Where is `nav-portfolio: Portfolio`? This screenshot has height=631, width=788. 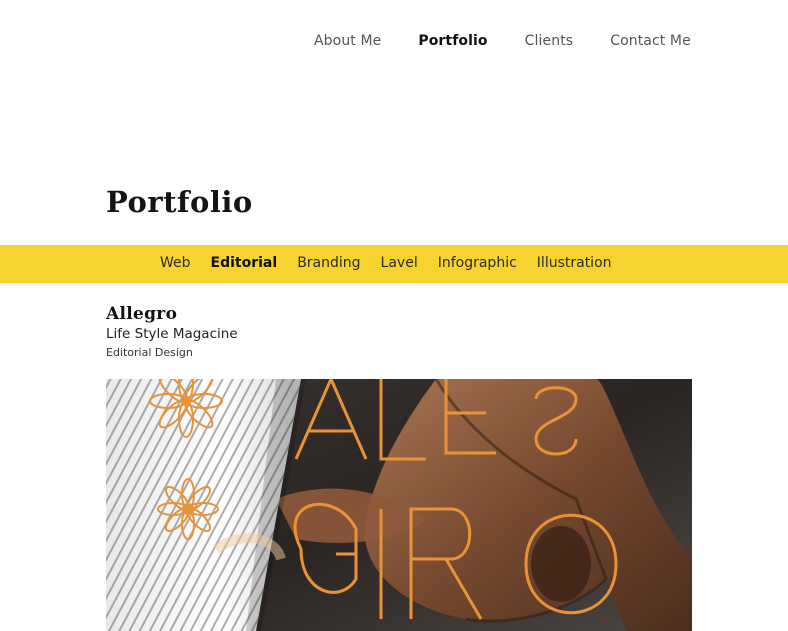
nav-portfolio: Portfolio is located at coordinates (452, 41).